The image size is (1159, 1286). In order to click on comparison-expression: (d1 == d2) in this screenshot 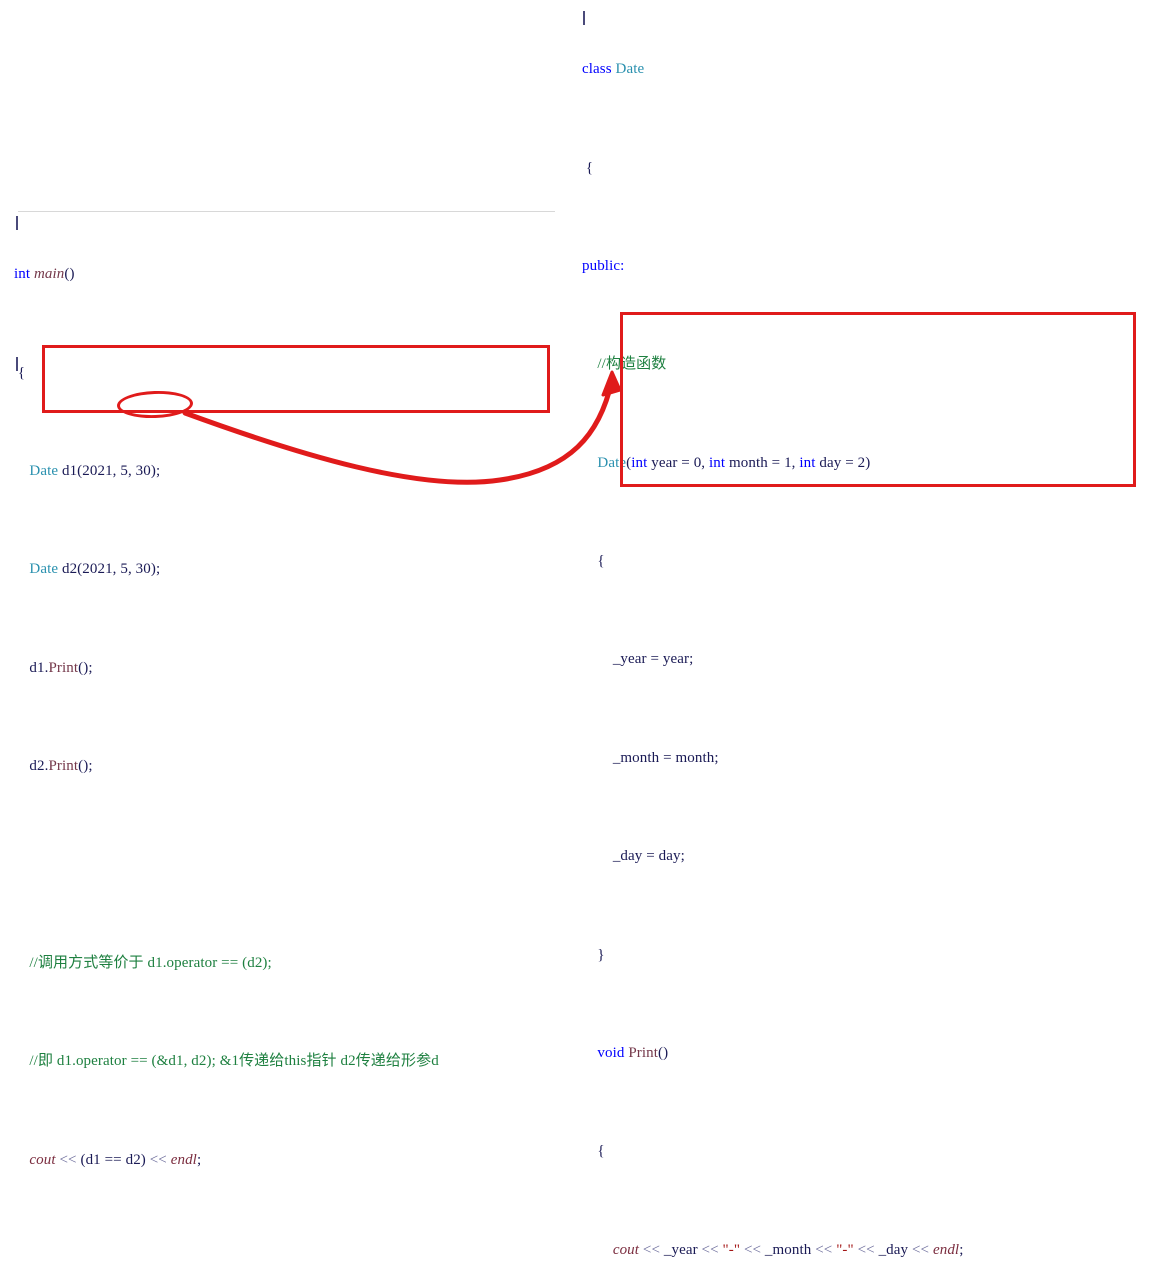, I will do `click(113, 1159)`.